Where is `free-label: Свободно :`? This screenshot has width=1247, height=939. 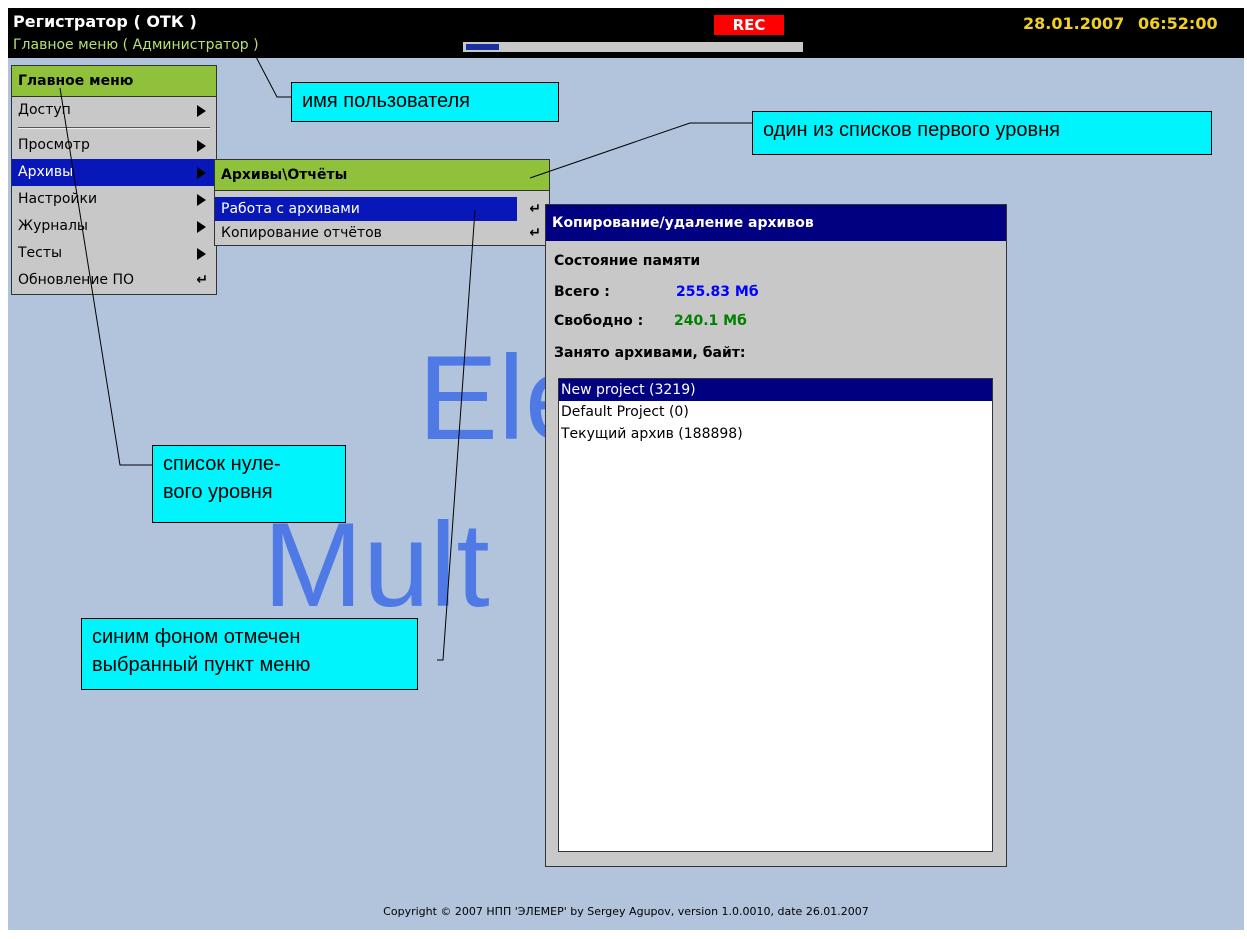 free-label: Свободно : is located at coordinates (599, 321).